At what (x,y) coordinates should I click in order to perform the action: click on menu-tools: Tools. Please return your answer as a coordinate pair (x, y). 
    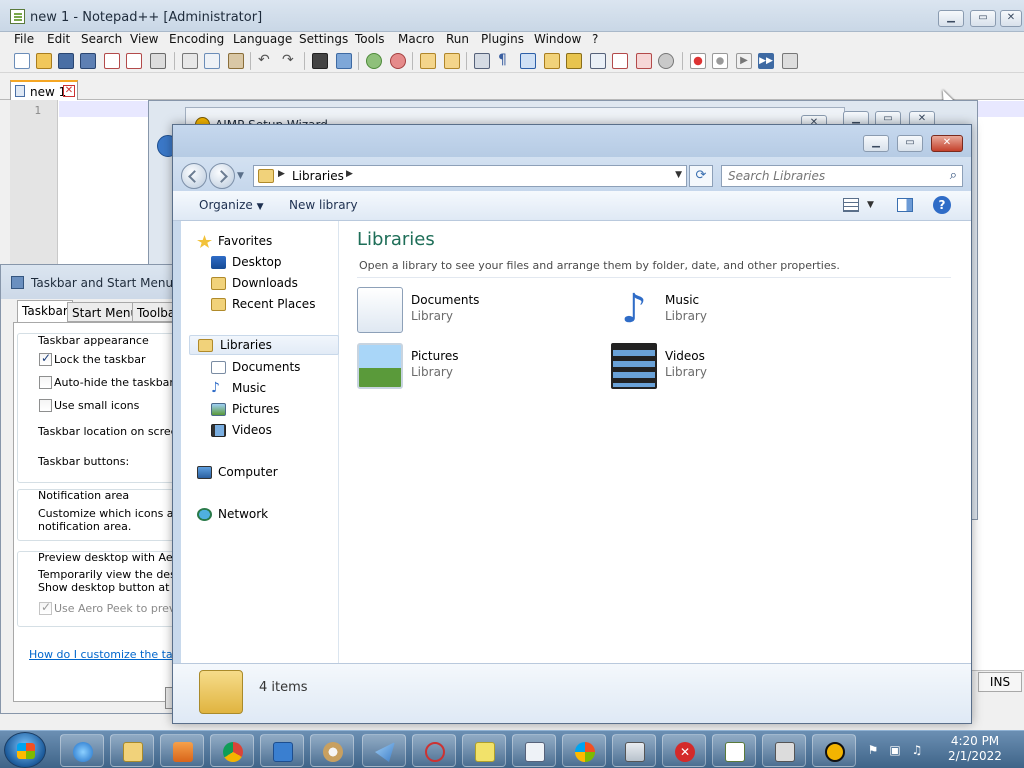
    Looking at the image, I should click on (370, 39).